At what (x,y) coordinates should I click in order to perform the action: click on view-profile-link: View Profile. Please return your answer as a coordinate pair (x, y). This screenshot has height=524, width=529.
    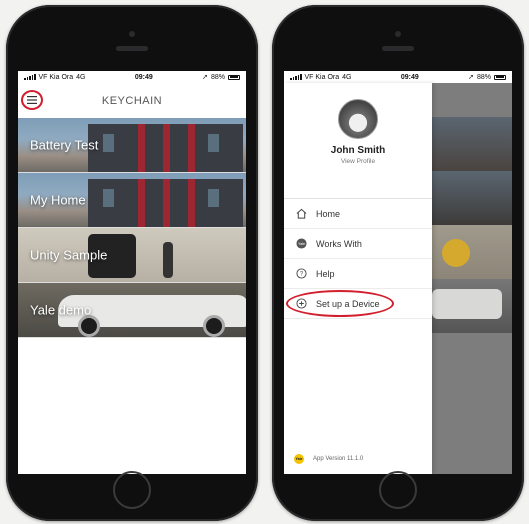
    Looking at the image, I should click on (358, 161).